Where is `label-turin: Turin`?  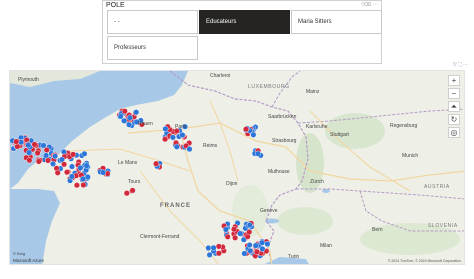 label-turin: Turin is located at coordinates (294, 257).